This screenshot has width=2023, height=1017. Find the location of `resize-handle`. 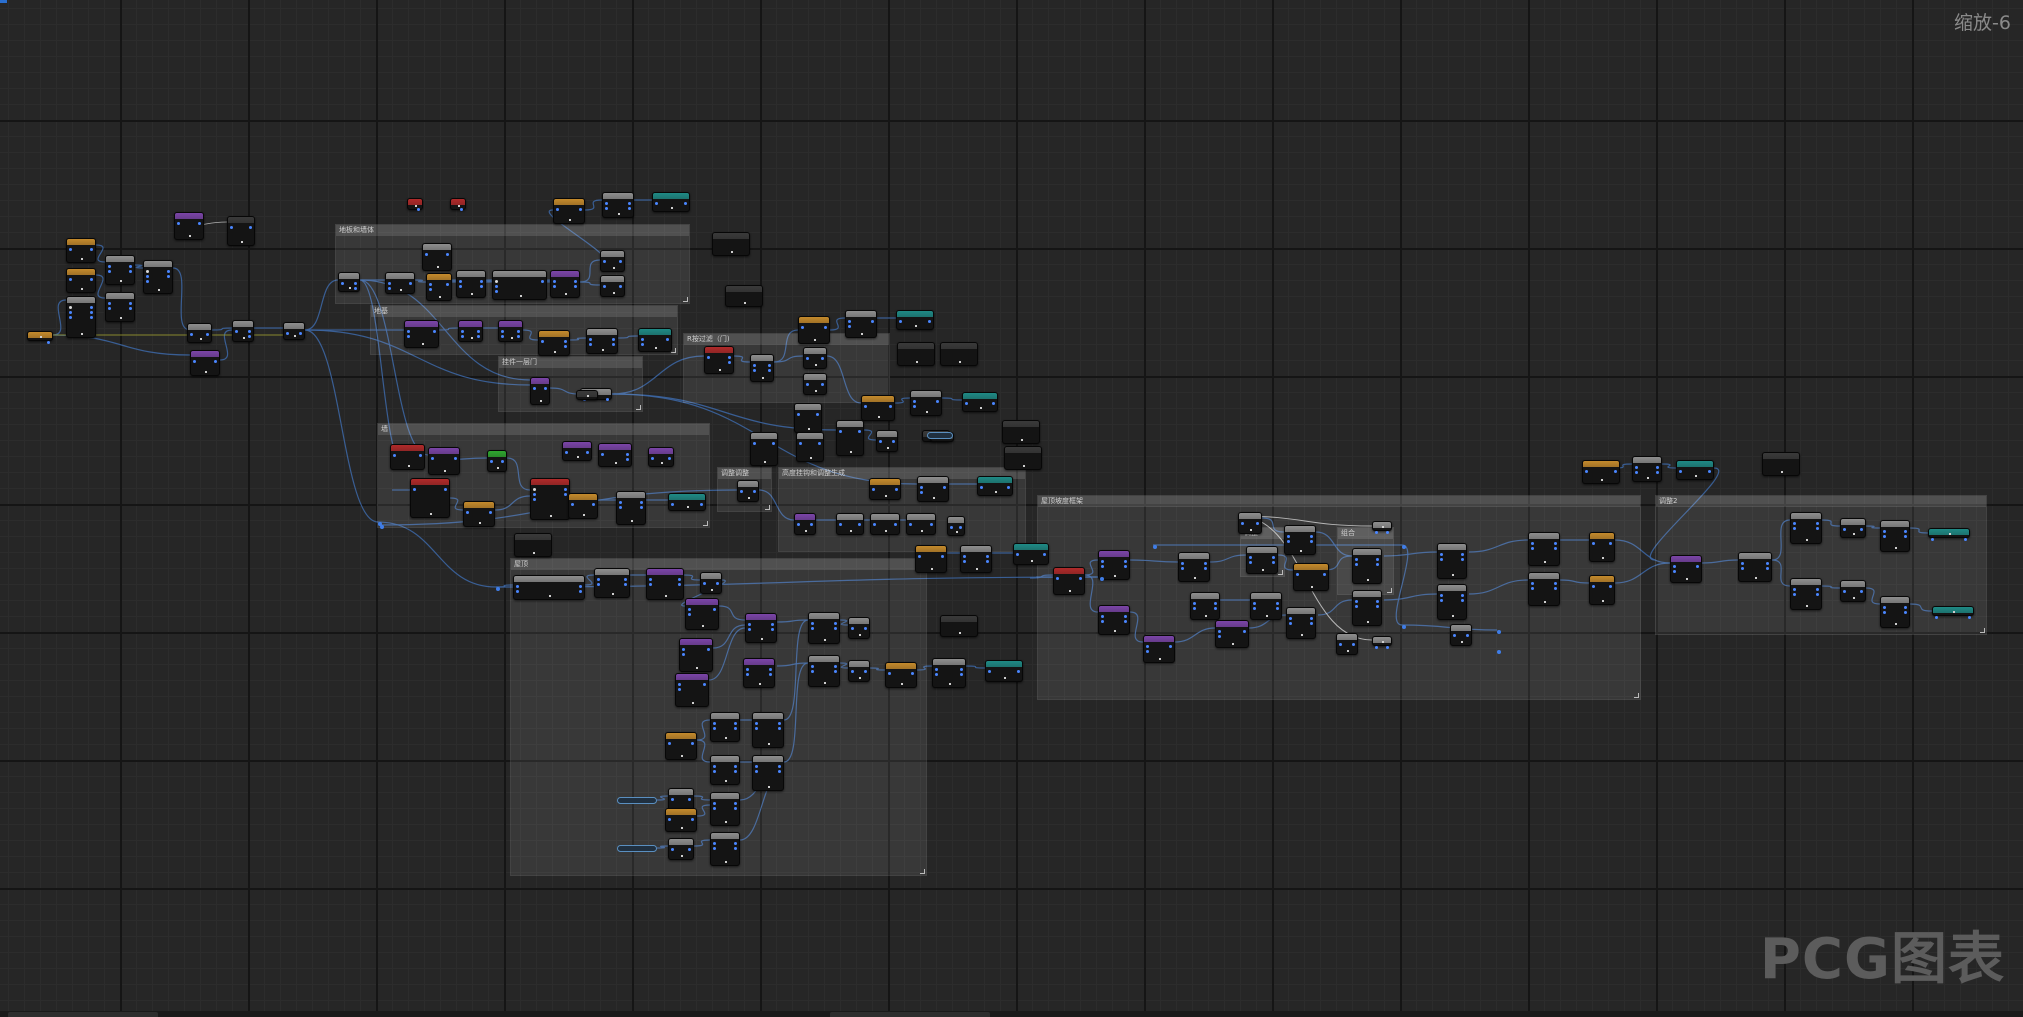

resize-handle is located at coordinates (767, 507).